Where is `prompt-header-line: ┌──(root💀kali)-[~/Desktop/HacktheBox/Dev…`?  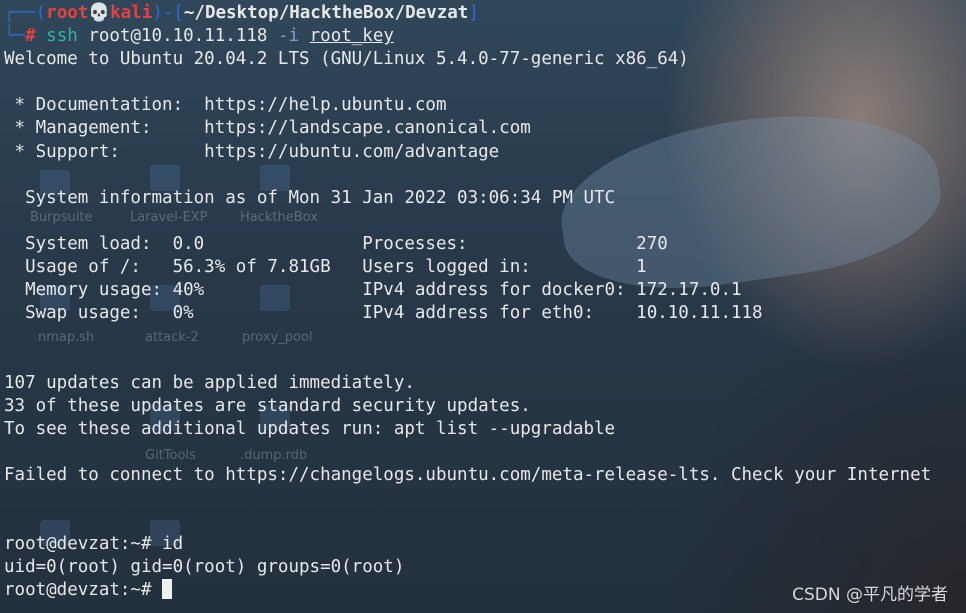
prompt-header-line: ┌──(root💀kali)-[~/Desktop/HacktheBox/Dev… is located at coordinates (485, 13).